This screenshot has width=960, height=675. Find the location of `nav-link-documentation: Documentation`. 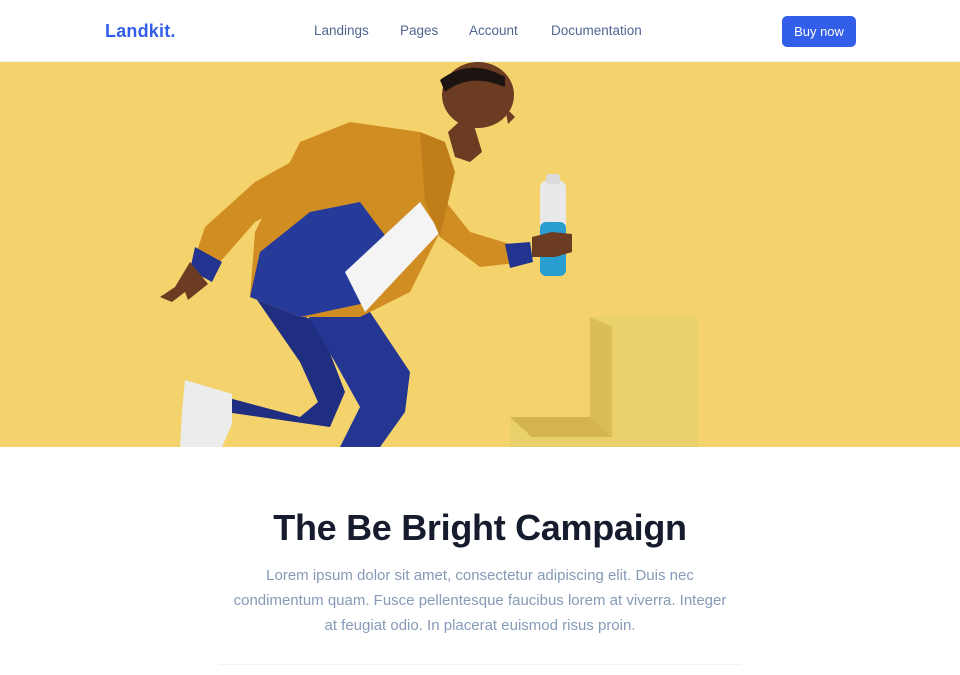

nav-link-documentation: Documentation is located at coordinates (596, 30).